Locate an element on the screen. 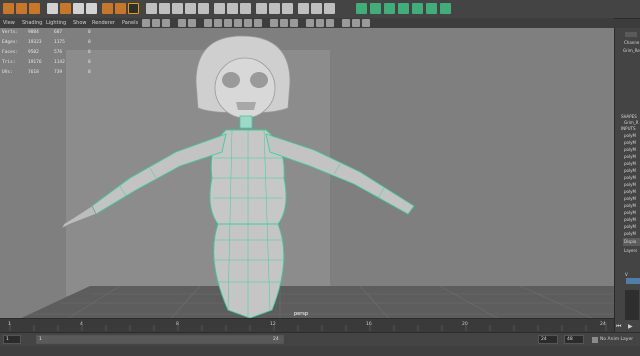 The height and width of the screenshot is (356, 640). graph-icon is located at coordinates (329, 8).